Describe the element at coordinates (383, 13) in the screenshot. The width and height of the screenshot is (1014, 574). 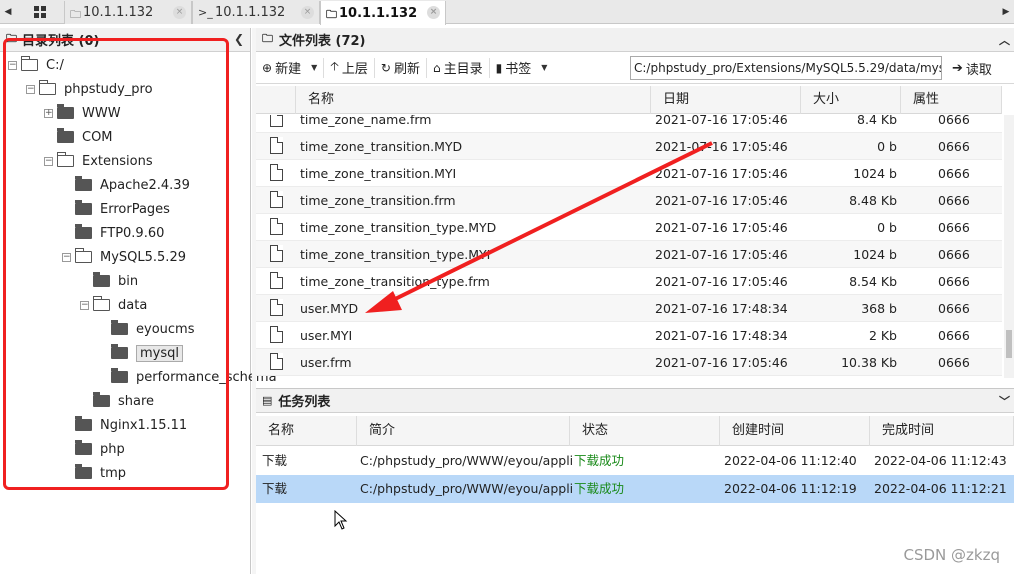
I see `tab-file-manager-active: 🗀 10.1.1.132 ×` at that location.